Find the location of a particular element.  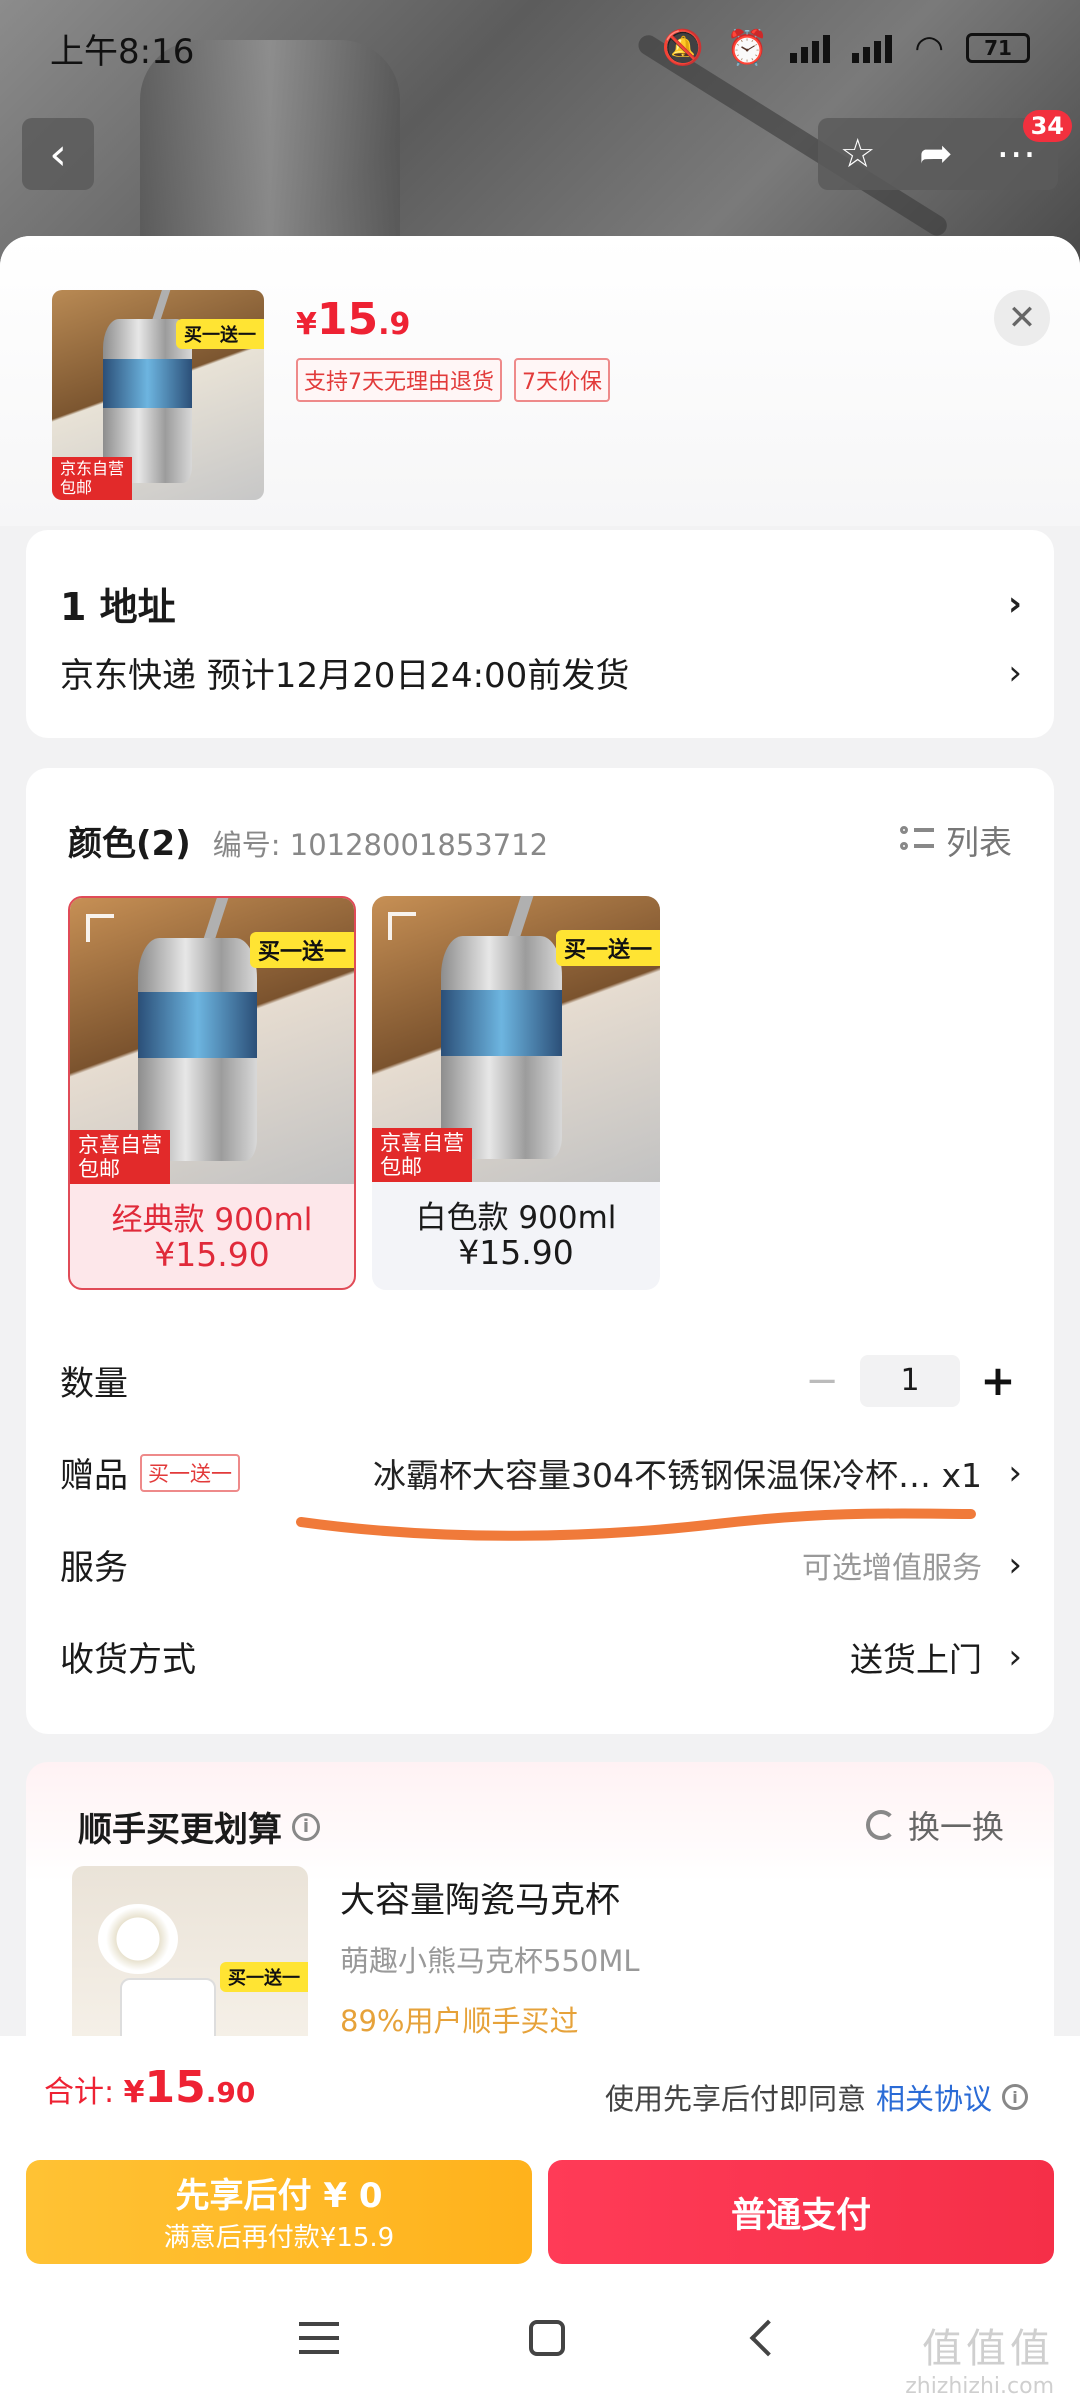

list-icon is located at coordinates (917, 840).